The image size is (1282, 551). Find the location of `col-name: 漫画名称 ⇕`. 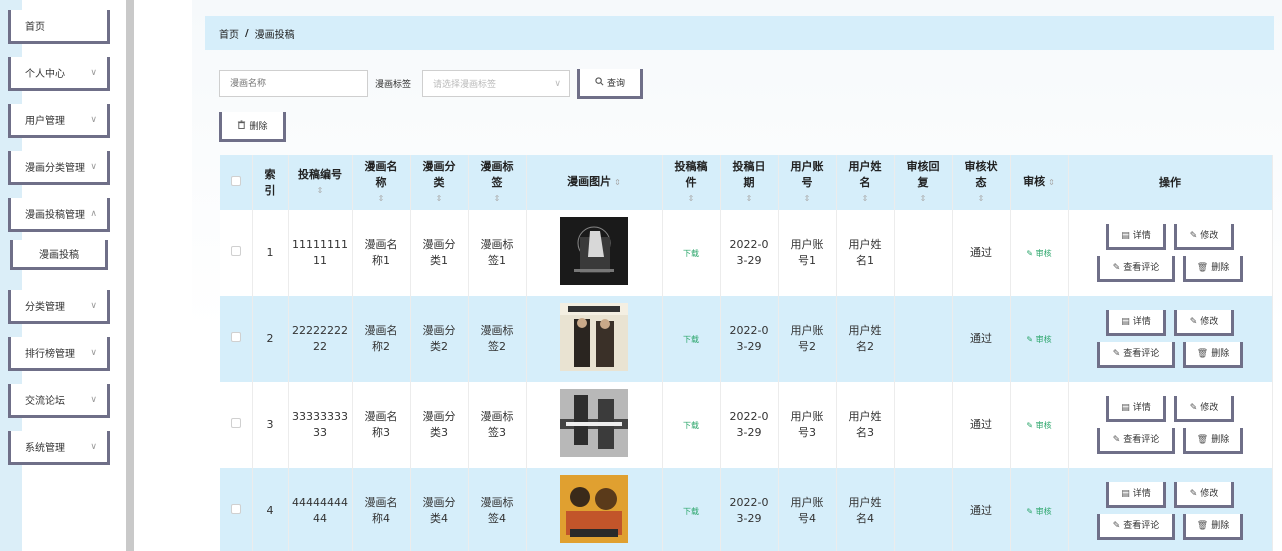

col-name: 漫画名称 ⇕ is located at coordinates (381, 182).